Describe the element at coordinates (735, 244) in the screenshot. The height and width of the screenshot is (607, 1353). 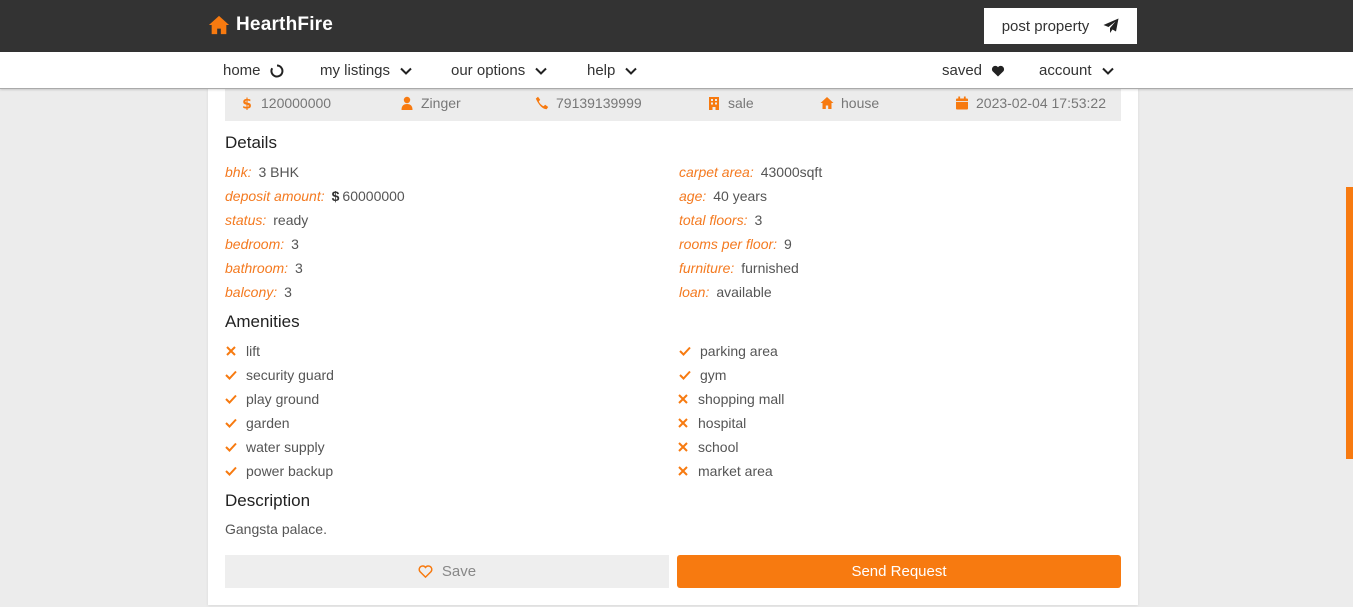
I see `detail-rooms-per-floor: rooms per floor: 9` at that location.